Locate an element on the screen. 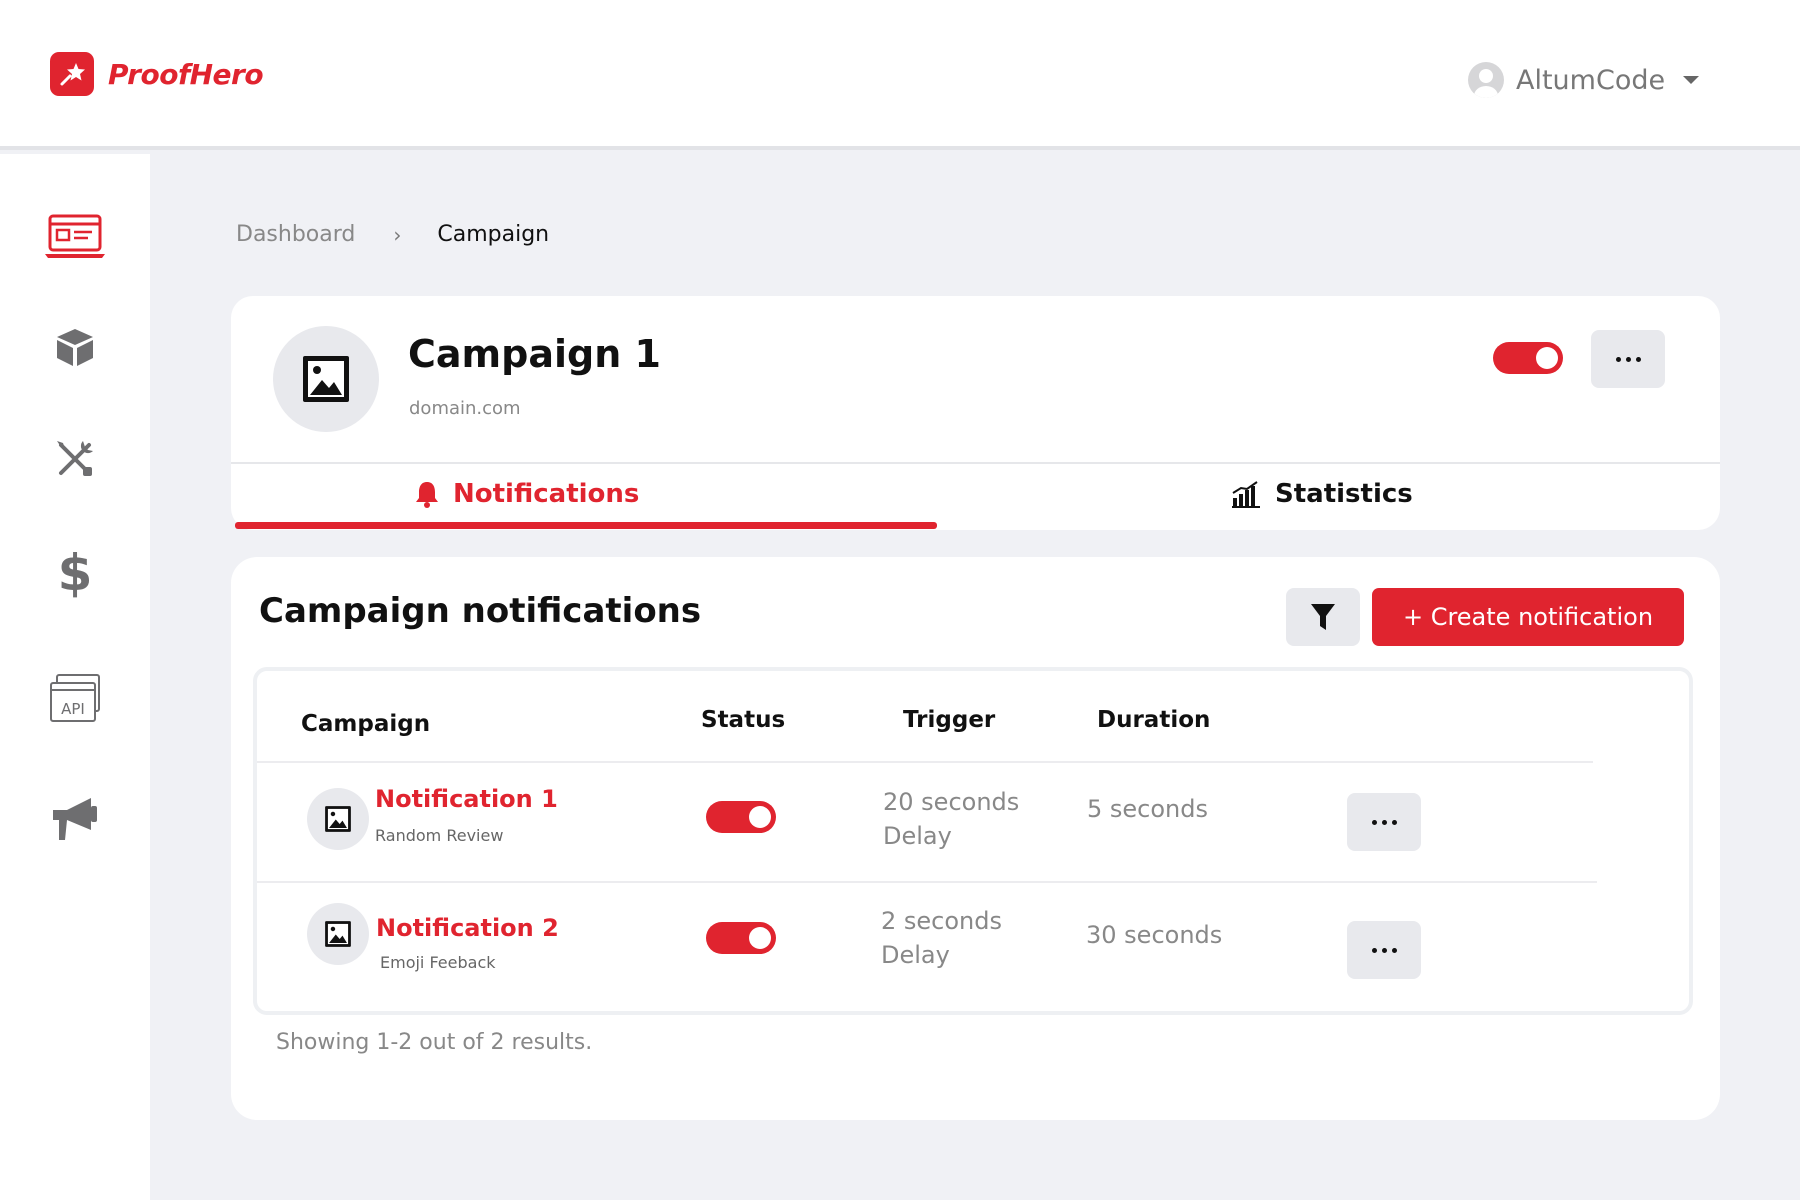  api-icon: API is located at coordinates (75, 698).